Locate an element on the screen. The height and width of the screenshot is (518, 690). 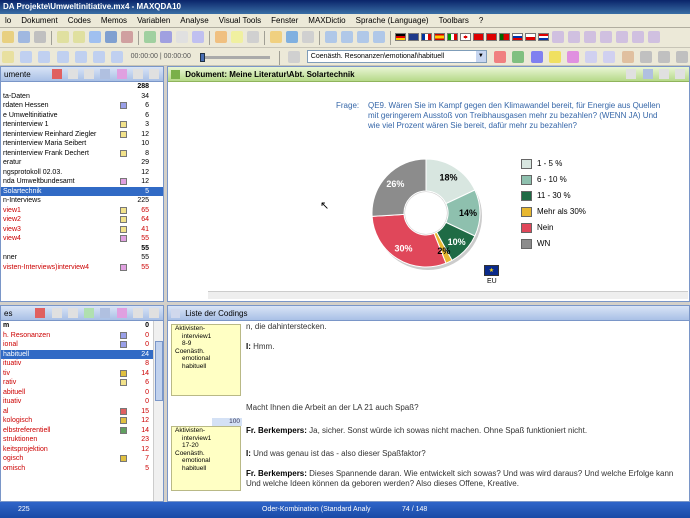
reset-icon is located at coordinates (308, 37).